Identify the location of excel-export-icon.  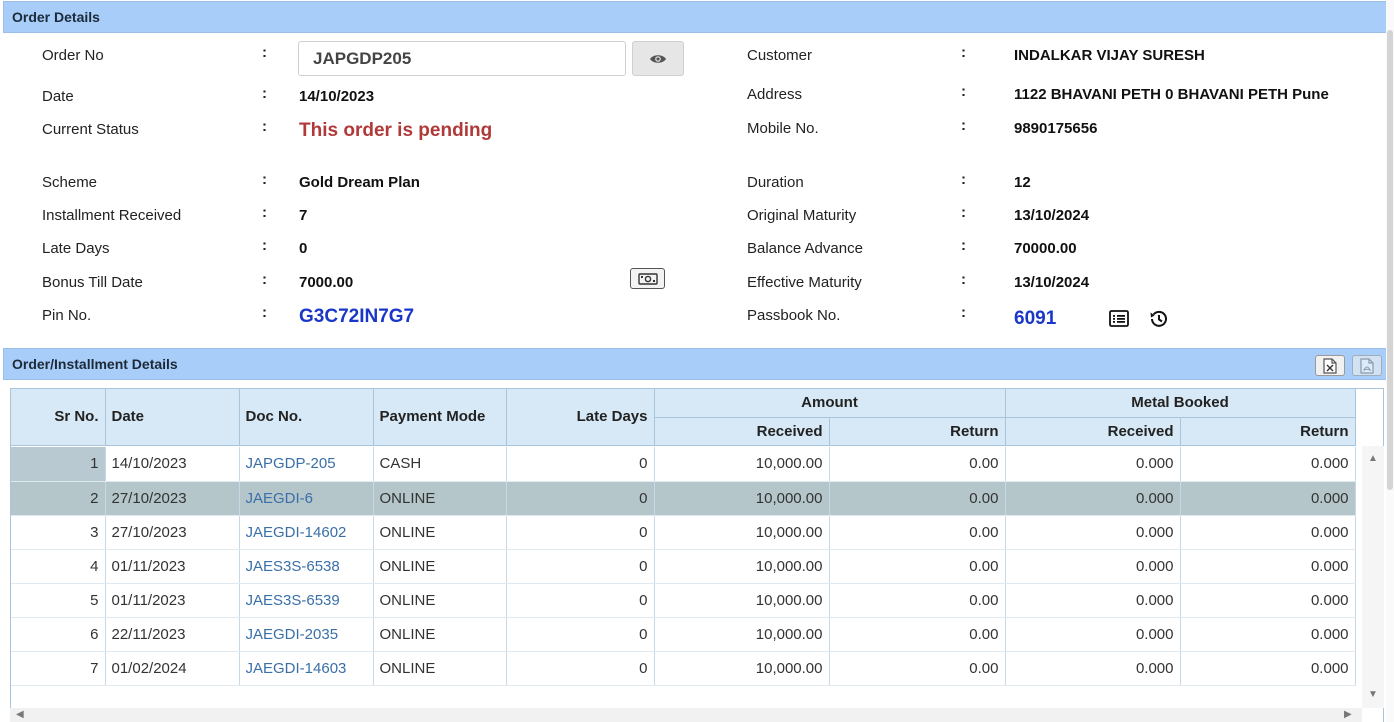
(1330, 365).